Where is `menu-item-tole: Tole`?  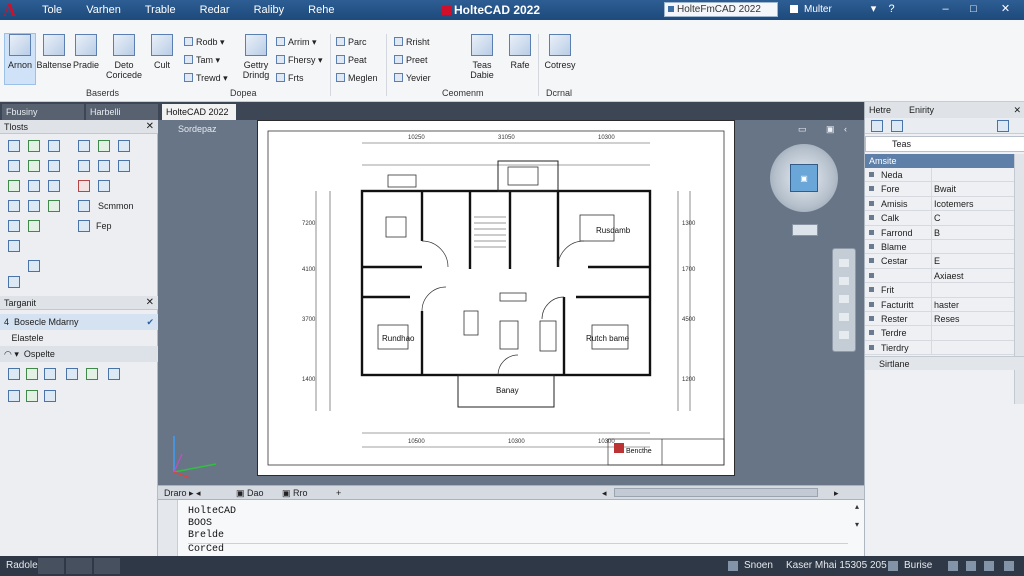 menu-item-tole: Tole is located at coordinates (52, 10).